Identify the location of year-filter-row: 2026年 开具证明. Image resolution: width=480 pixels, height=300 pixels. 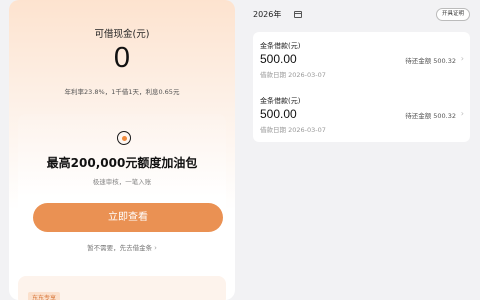
(361, 15).